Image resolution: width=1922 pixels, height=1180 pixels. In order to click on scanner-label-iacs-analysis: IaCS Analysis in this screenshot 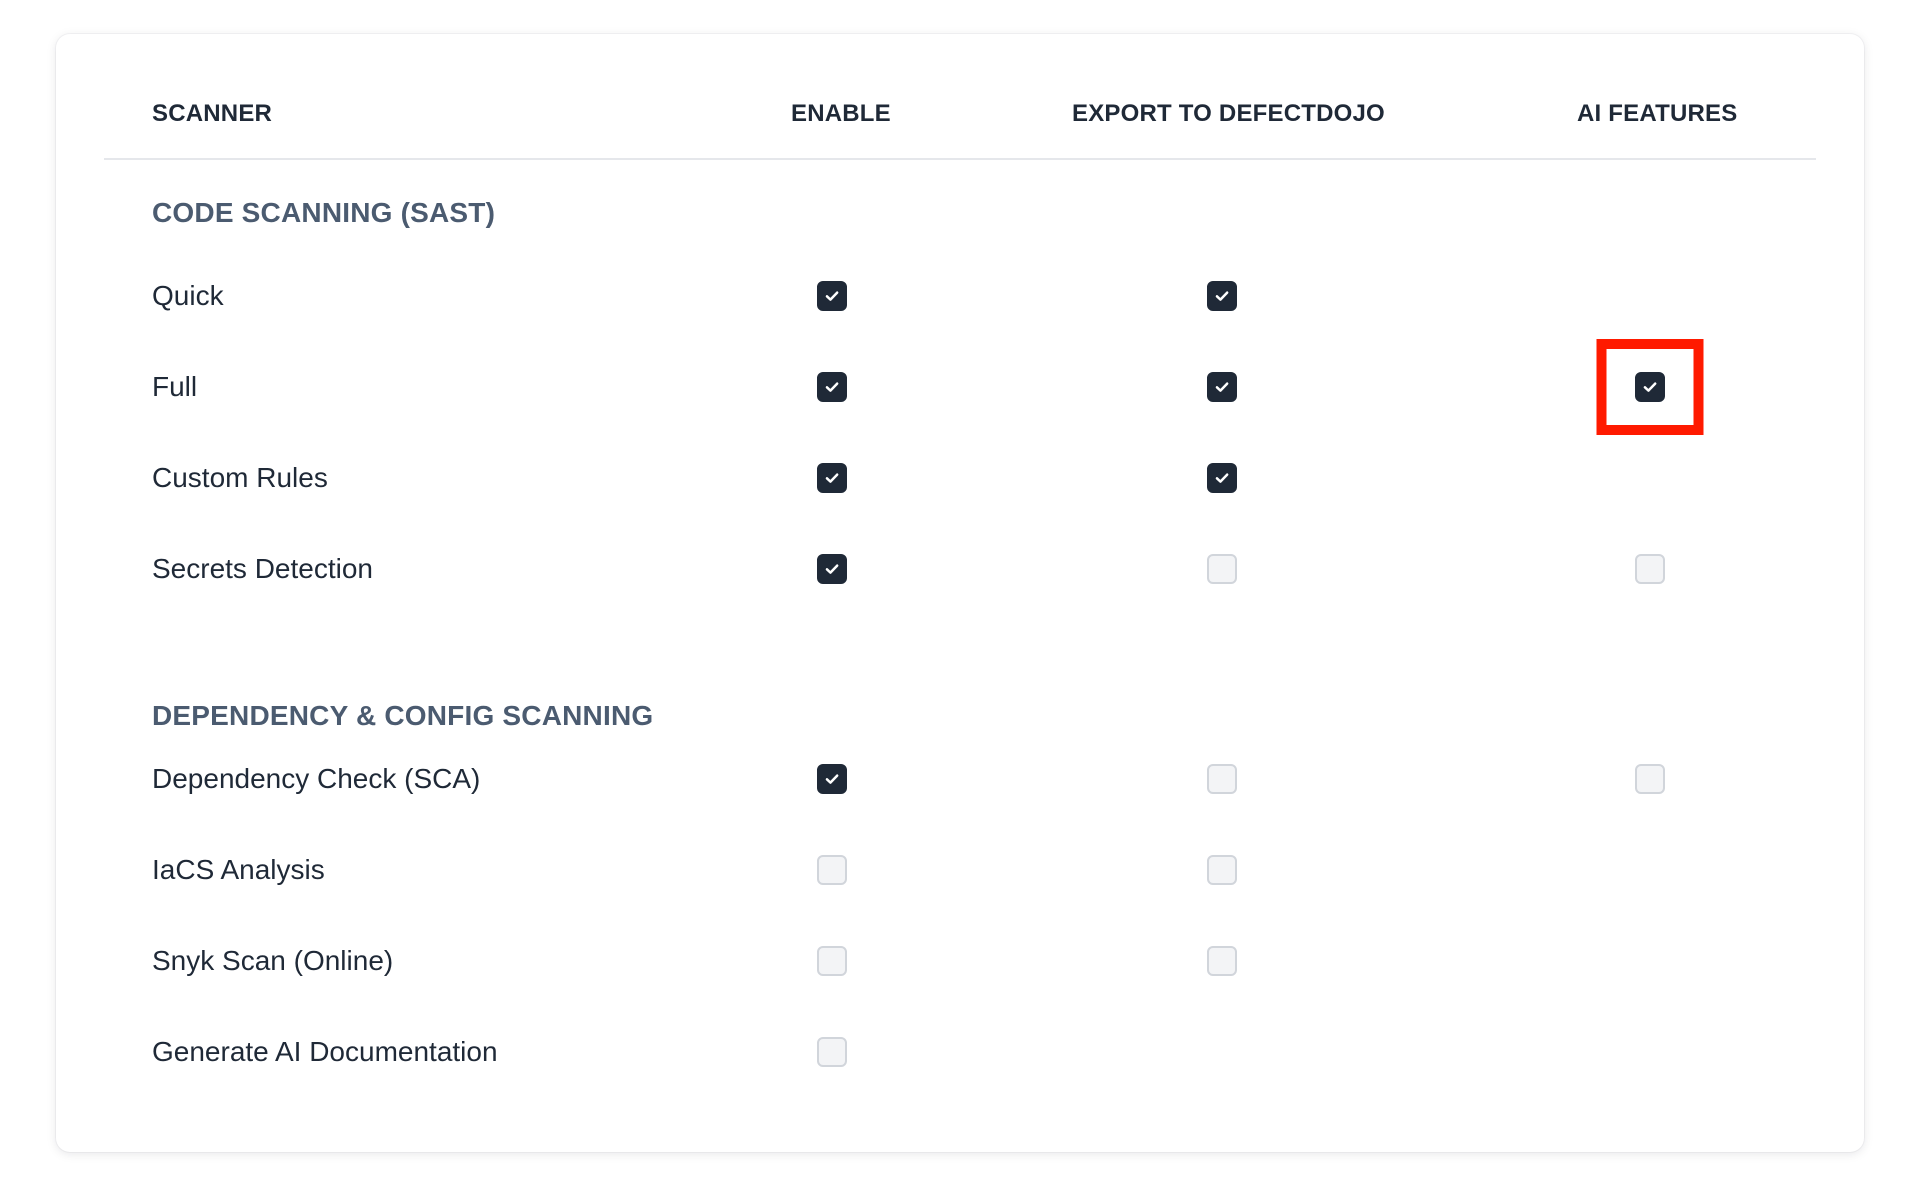, I will do `click(238, 869)`.